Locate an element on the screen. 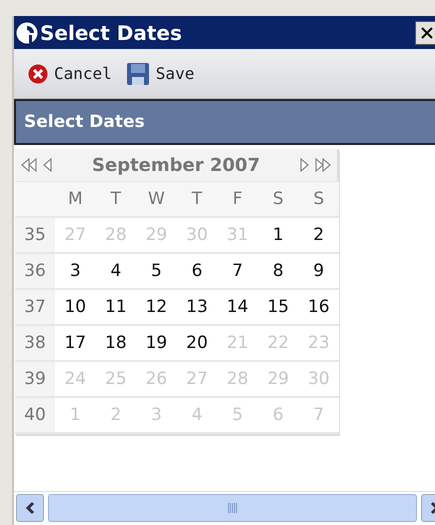 This screenshot has width=435, height=525. double-left-arrow-icon is located at coordinates (29, 165).